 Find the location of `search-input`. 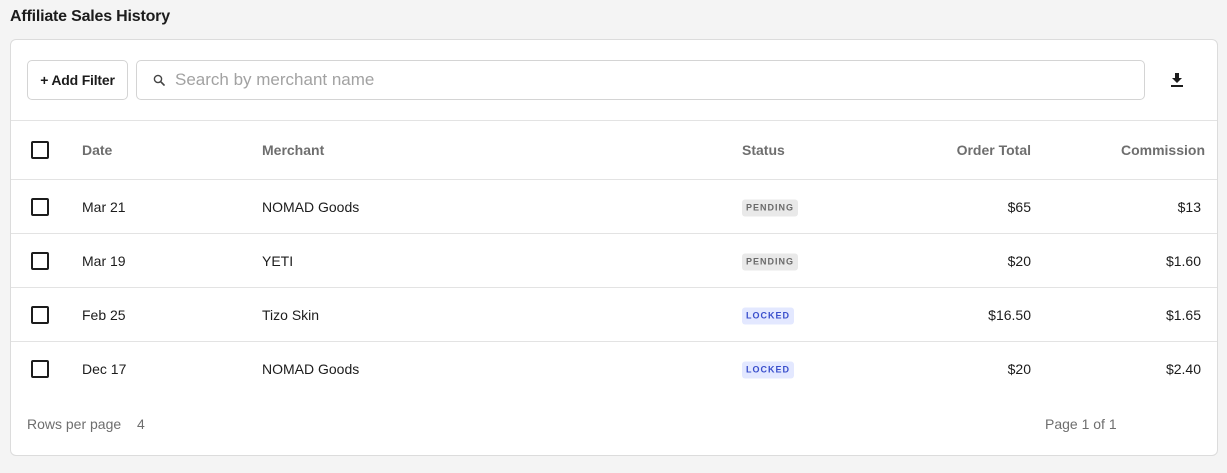

search-input is located at coordinates (625, 80).